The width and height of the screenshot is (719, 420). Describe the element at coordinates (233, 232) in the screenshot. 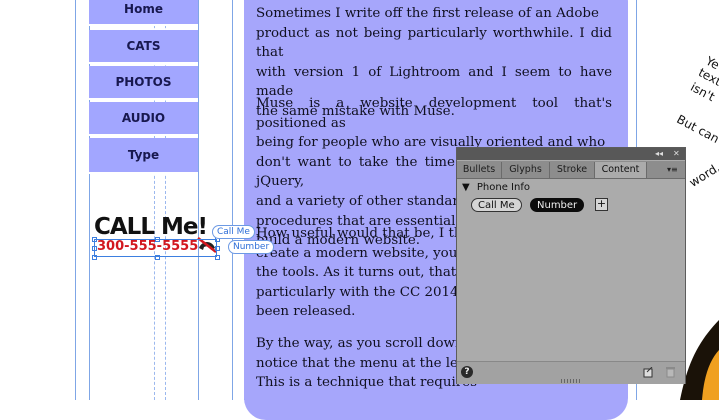

I see `call-me-tag: Call Me` at that location.